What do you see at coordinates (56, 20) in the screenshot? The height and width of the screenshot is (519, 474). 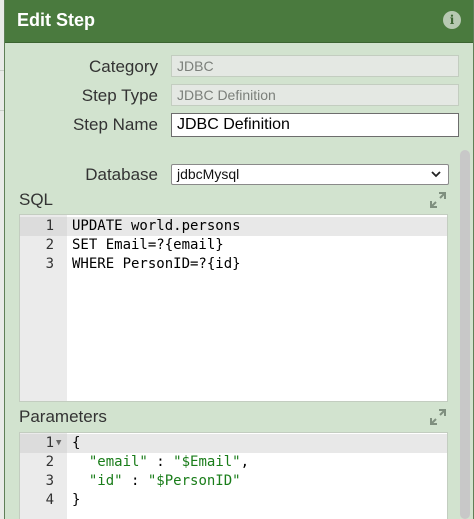 I see `dialog-title: Edit Step` at bounding box center [56, 20].